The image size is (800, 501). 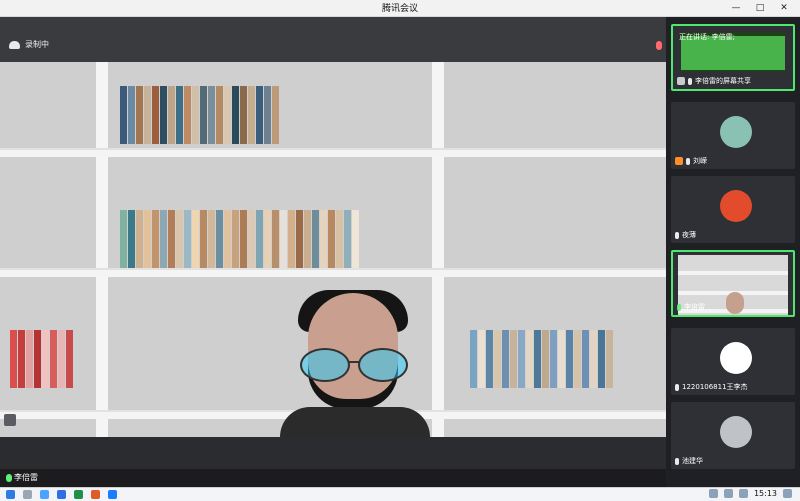 What do you see at coordinates (355, 363) in the screenshot?
I see `video-person` at bounding box center [355, 363].